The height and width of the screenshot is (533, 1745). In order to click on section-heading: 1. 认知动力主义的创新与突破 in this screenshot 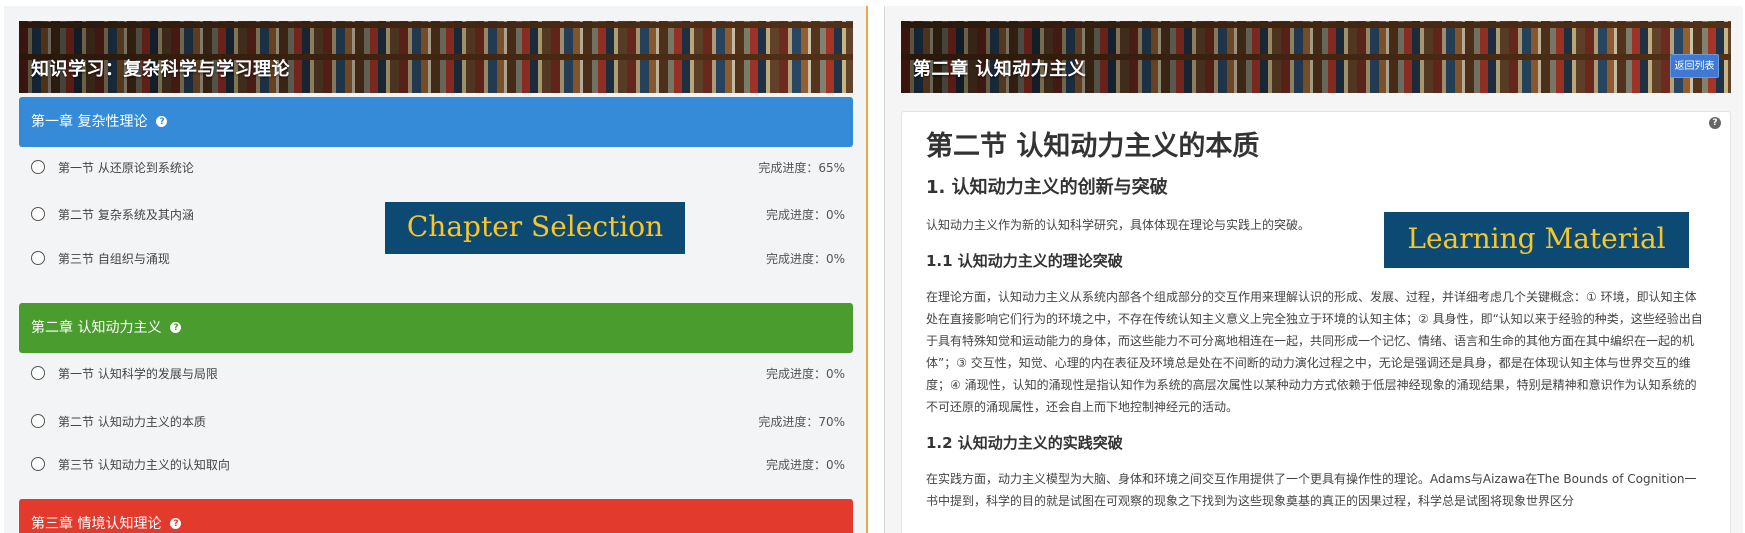, I will do `click(1047, 187)`.